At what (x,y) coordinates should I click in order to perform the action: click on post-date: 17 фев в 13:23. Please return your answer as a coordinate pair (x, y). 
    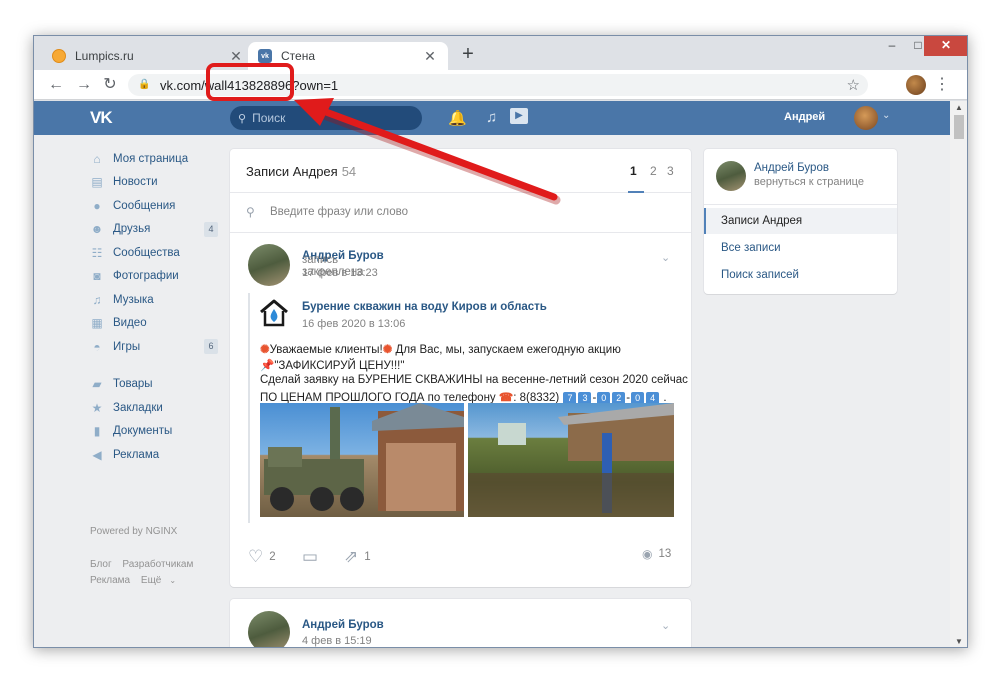
    Looking at the image, I should click on (340, 273).